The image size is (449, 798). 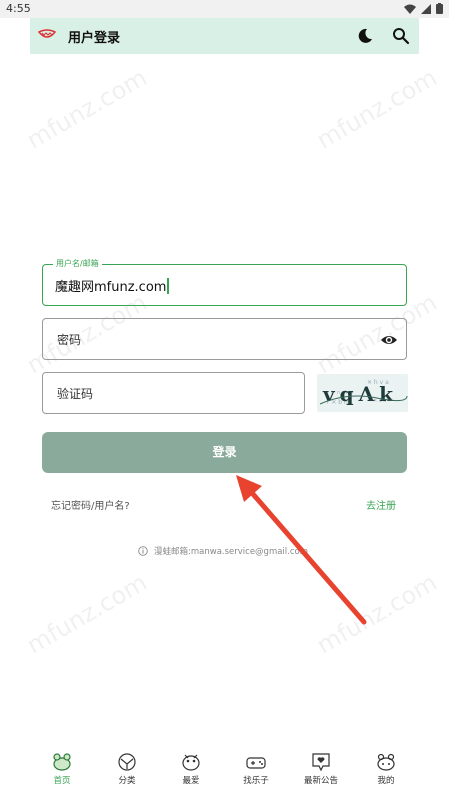 I want to click on notice-icon, so click(x=321, y=762).